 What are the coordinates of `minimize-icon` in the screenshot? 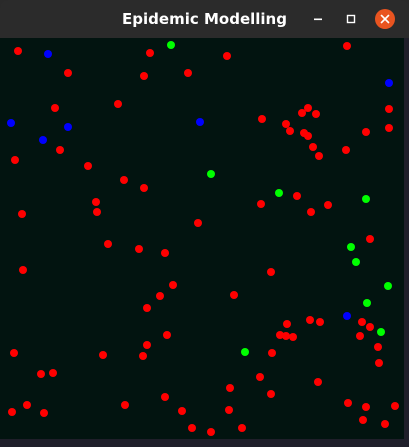 It's located at (318, 19).